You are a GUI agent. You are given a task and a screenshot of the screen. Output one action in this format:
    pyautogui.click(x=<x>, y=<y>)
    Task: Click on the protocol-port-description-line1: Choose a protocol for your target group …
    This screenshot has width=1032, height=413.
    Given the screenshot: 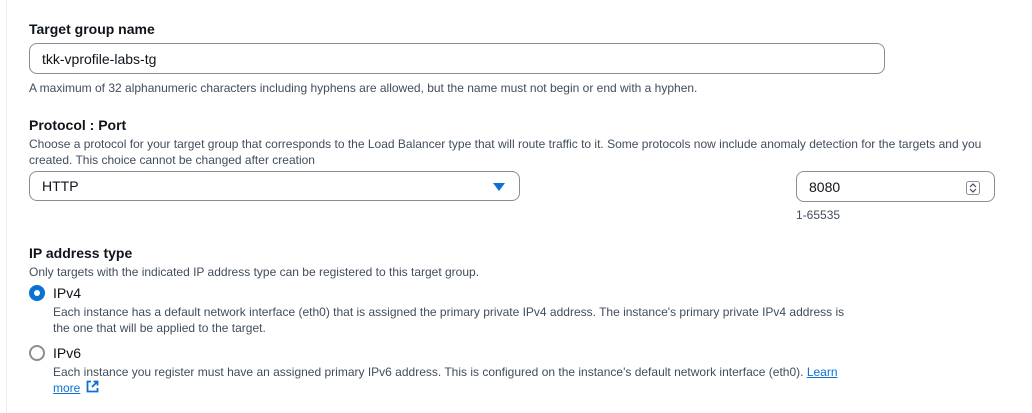 What is the action you would take?
    pyautogui.click(x=505, y=144)
    